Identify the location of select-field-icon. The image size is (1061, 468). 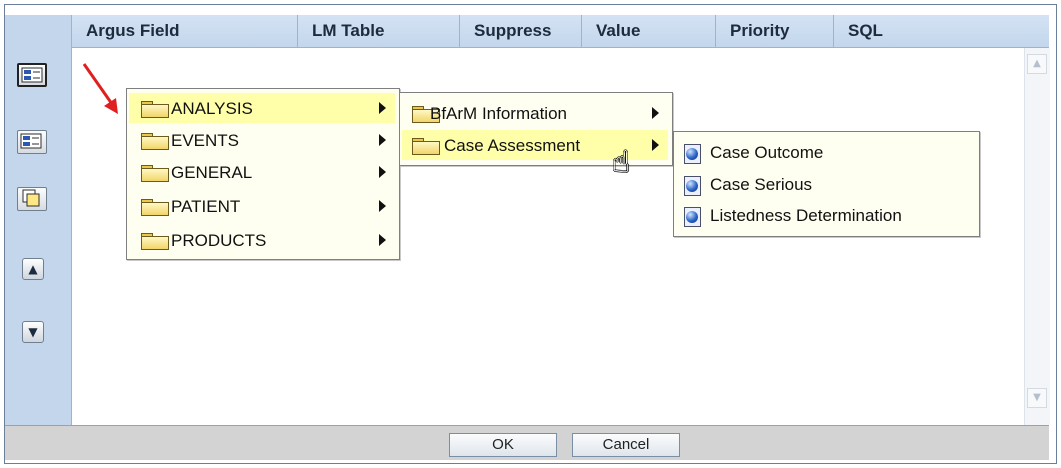
(32, 75).